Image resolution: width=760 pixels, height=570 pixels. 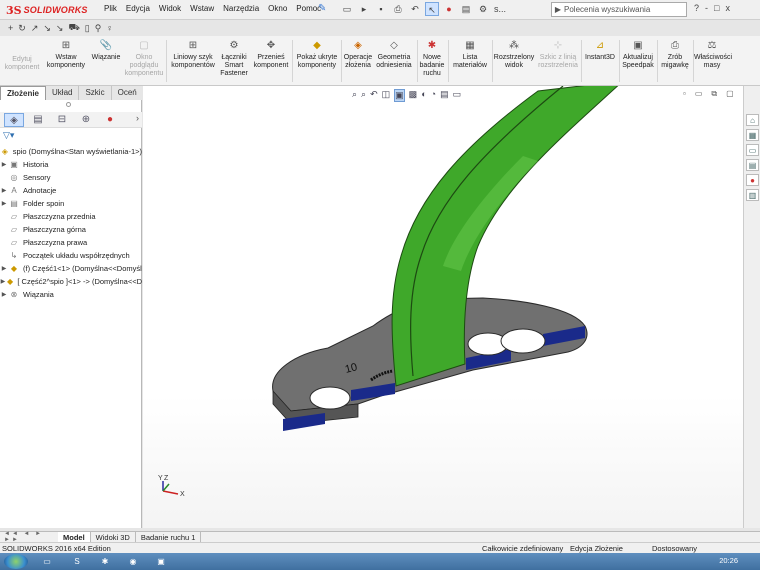 I want to click on tree-item-weld-folder: ▶ ▤ Folder spoin, so click(x=71, y=203).